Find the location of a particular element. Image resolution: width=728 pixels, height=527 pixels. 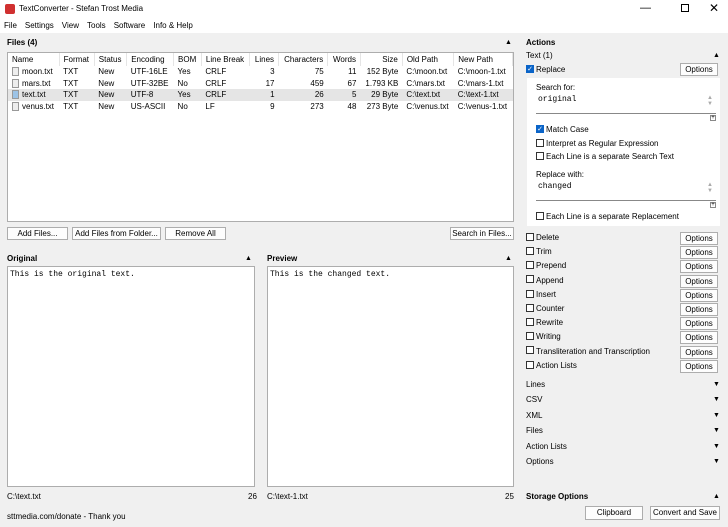

replace-with-input: changed is located at coordinates (626, 190).